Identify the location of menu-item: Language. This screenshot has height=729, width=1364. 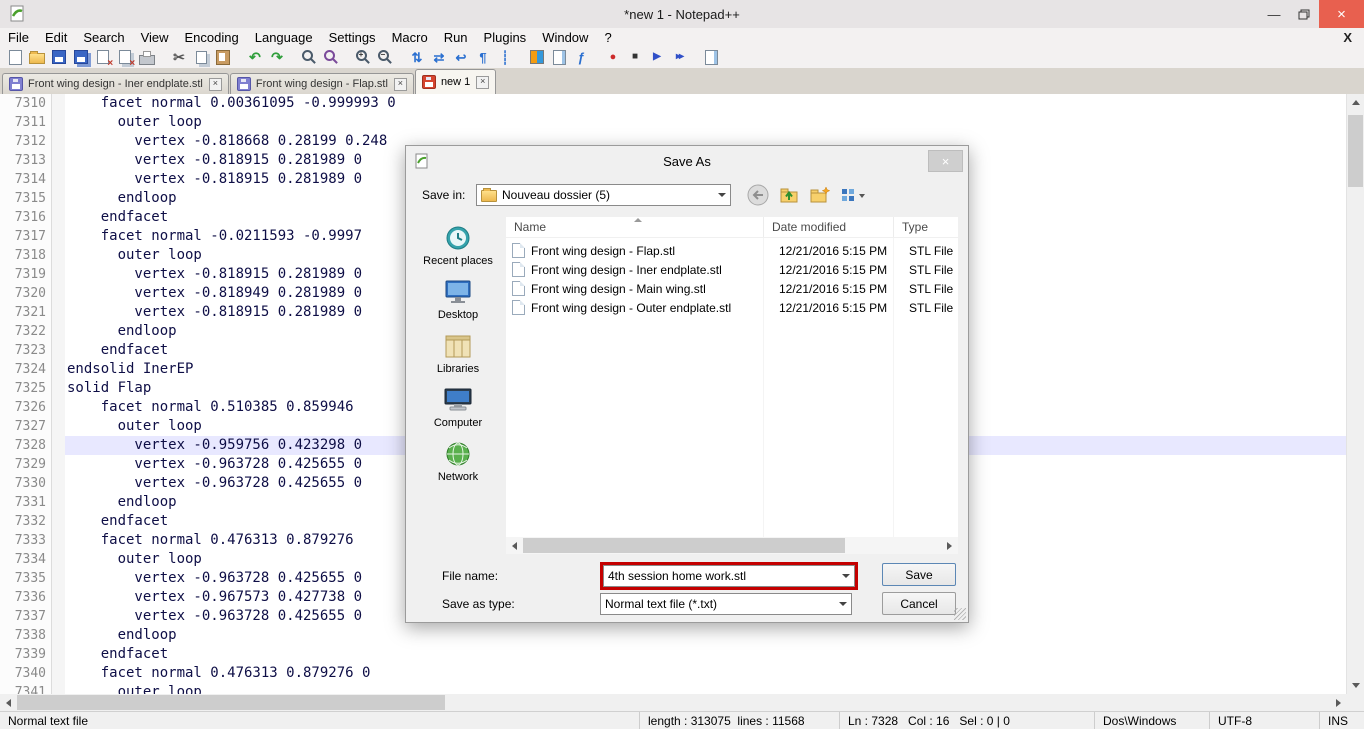
(284, 37).